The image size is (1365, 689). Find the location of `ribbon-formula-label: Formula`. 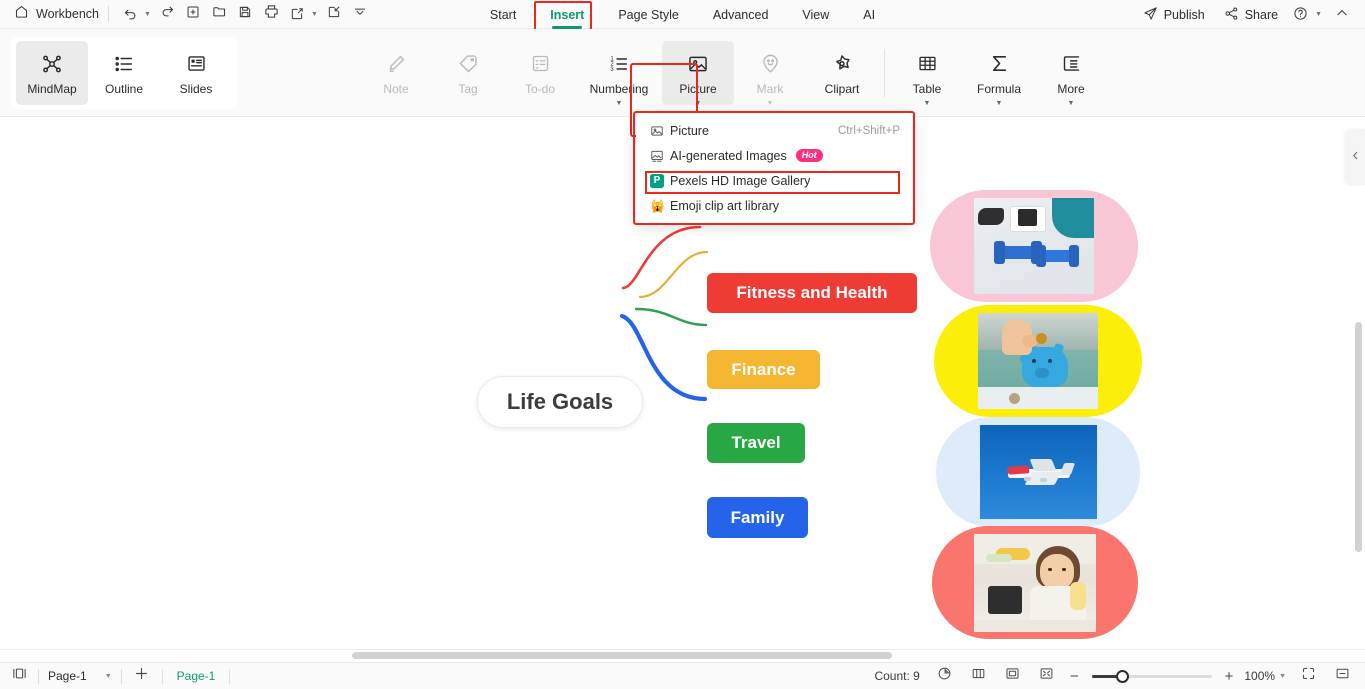

ribbon-formula-label: Formula is located at coordinates (998, 88).